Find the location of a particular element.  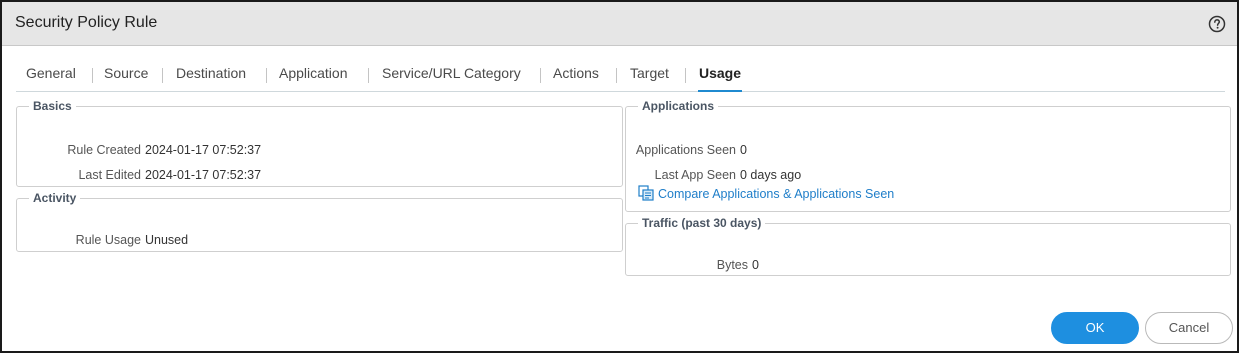

compare-applications-link: Compare Applications & Applications Seen is located at coordinates (766, 193).